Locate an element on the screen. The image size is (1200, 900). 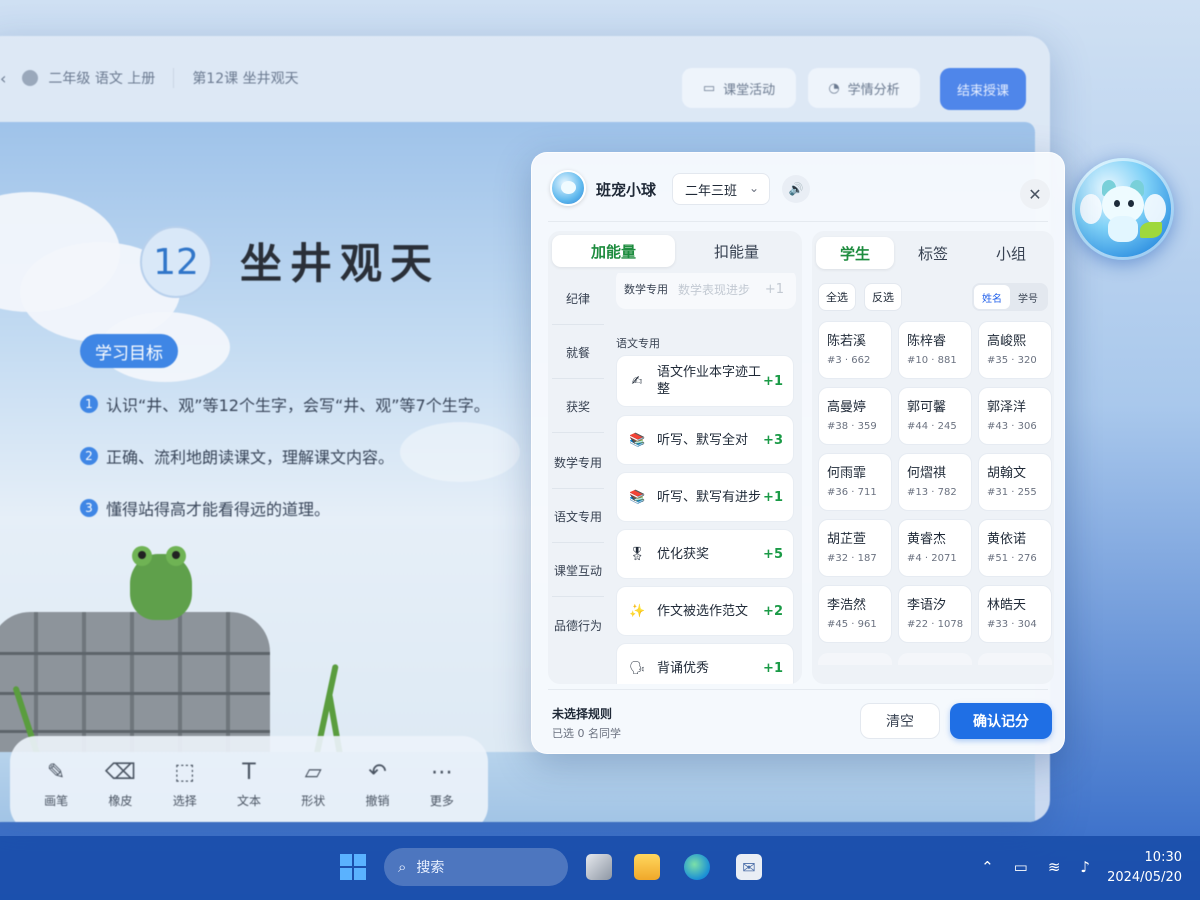
back-chevron-icon: ‹ is located at coordinates (3, 78).